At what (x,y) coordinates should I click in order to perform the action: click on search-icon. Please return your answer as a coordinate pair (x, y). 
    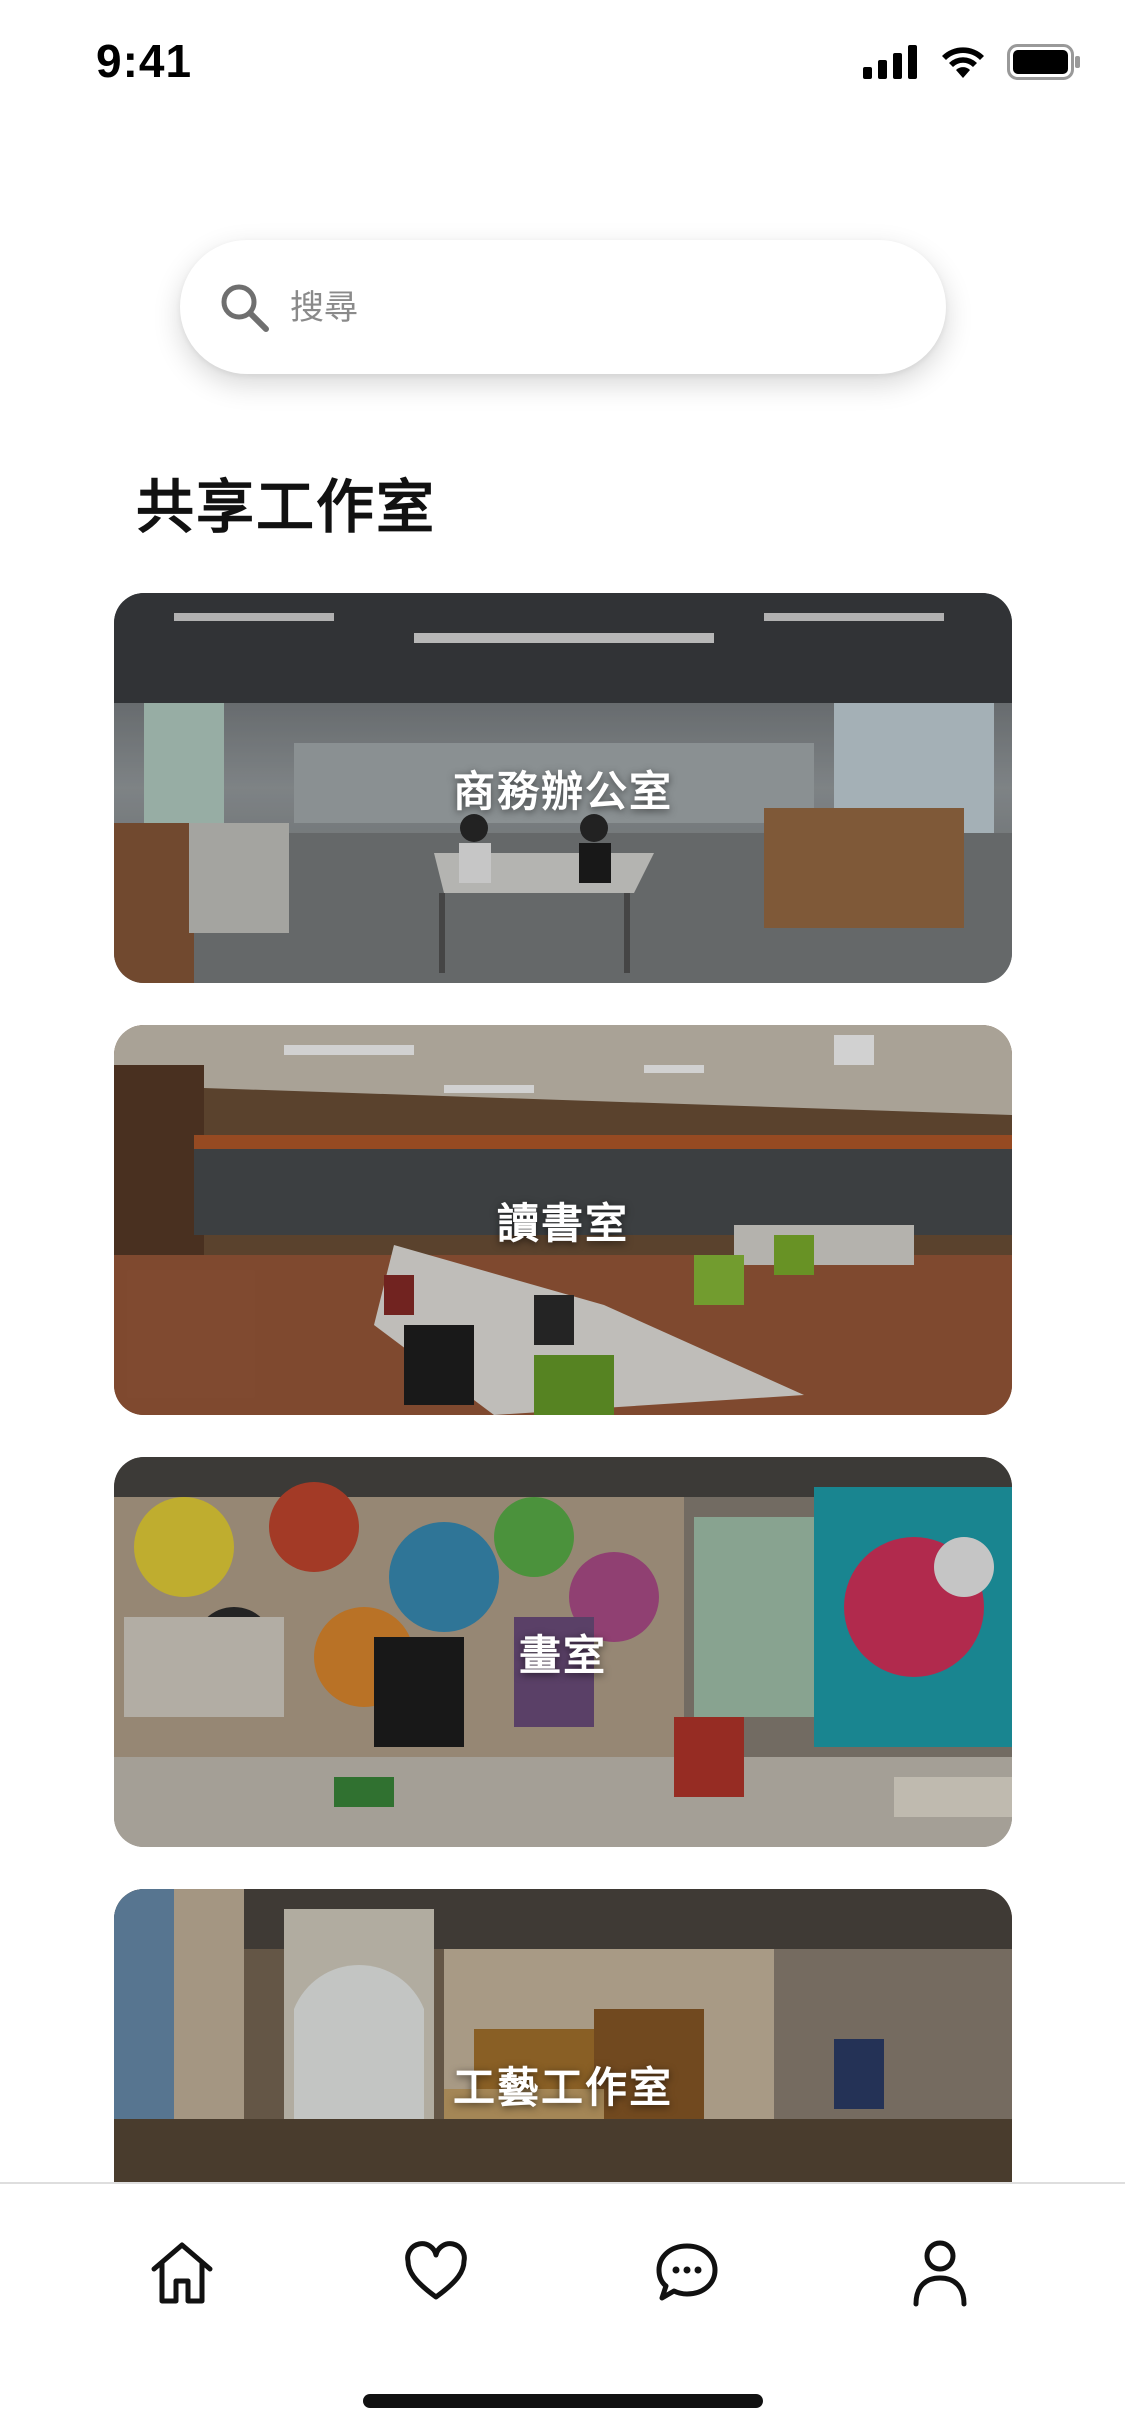
    Looking at the image, I should click on (245, 308).